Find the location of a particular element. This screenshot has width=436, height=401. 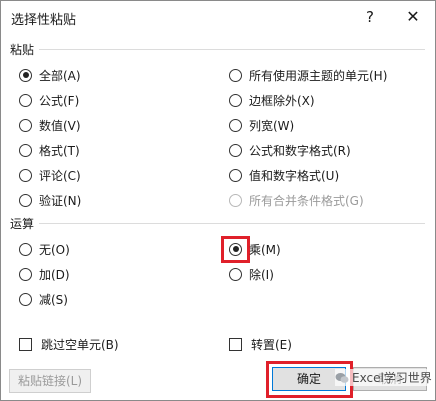

radio-label: 公式(F) is located at coordinates (59, 100).